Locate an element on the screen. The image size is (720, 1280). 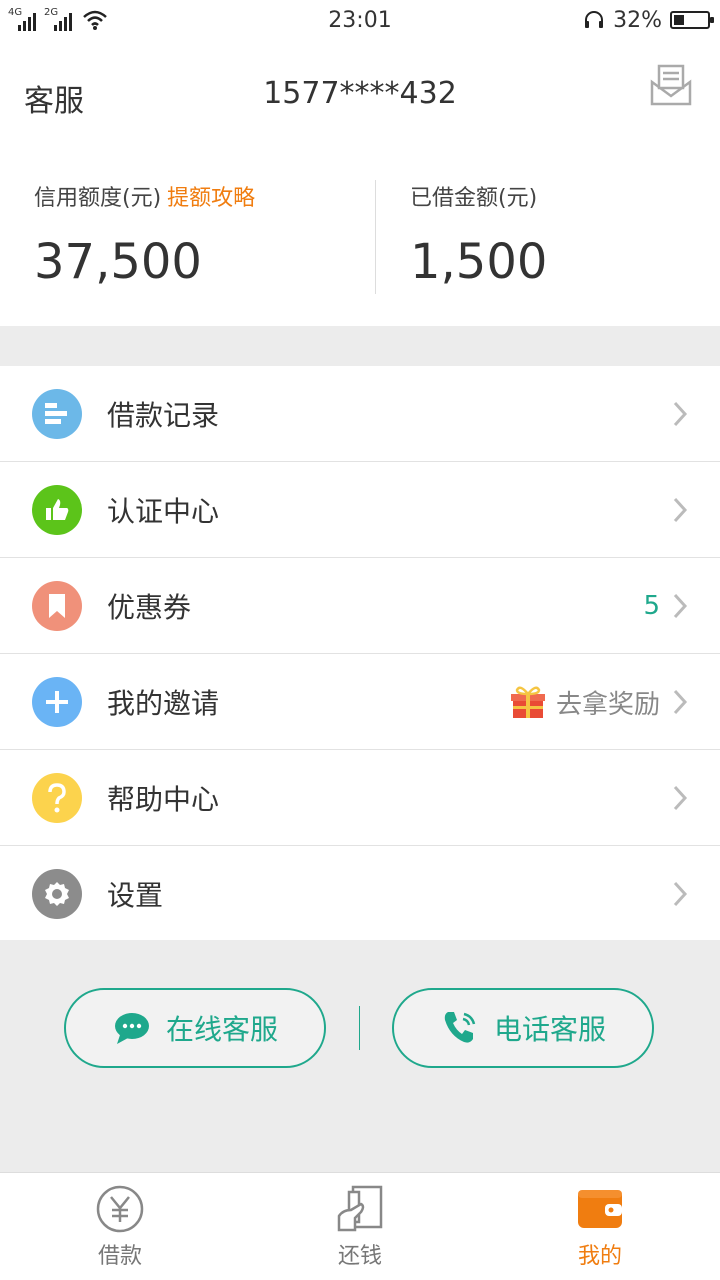
tab-label: 还钱 is located at coordinates (359, 1256).